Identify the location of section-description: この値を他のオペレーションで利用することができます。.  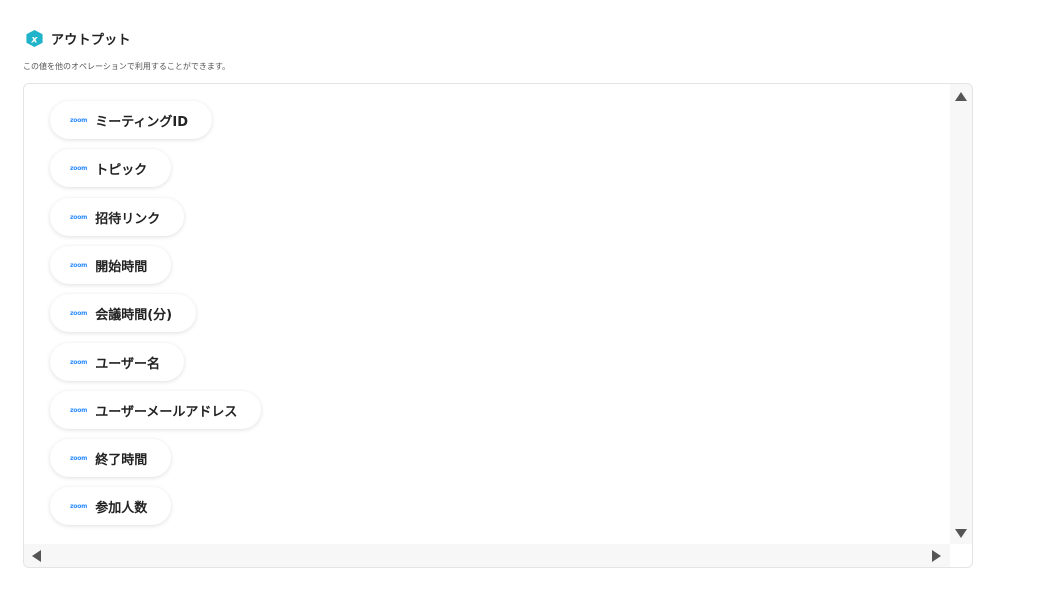
(127, 66).